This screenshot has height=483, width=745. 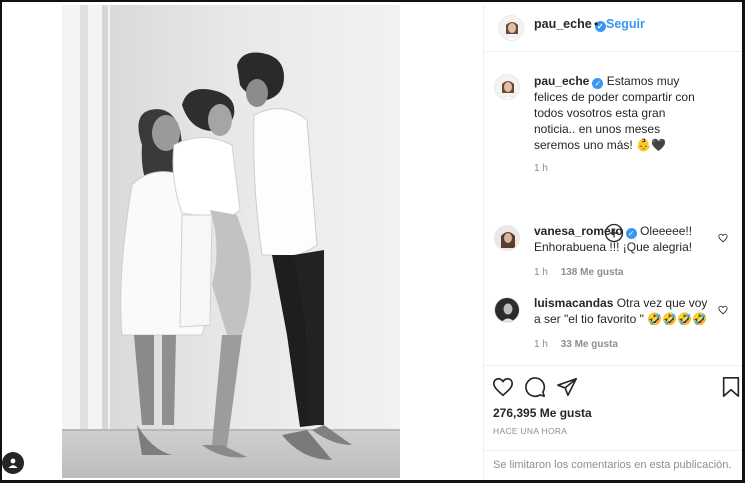 I want to click on heart-icon, so click(x=503, y=387).